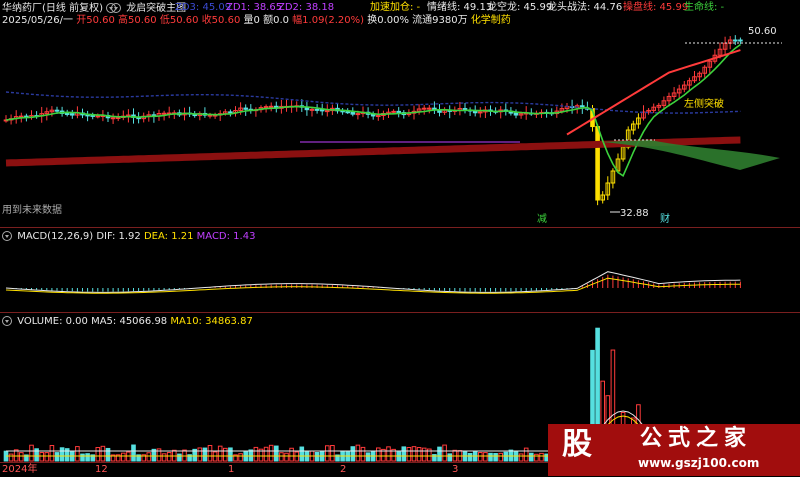  What do you see at coordinates (696, 438) in the screenshot?
I see `watermark-brand: 公式之家` at bounding box center [696, 438].